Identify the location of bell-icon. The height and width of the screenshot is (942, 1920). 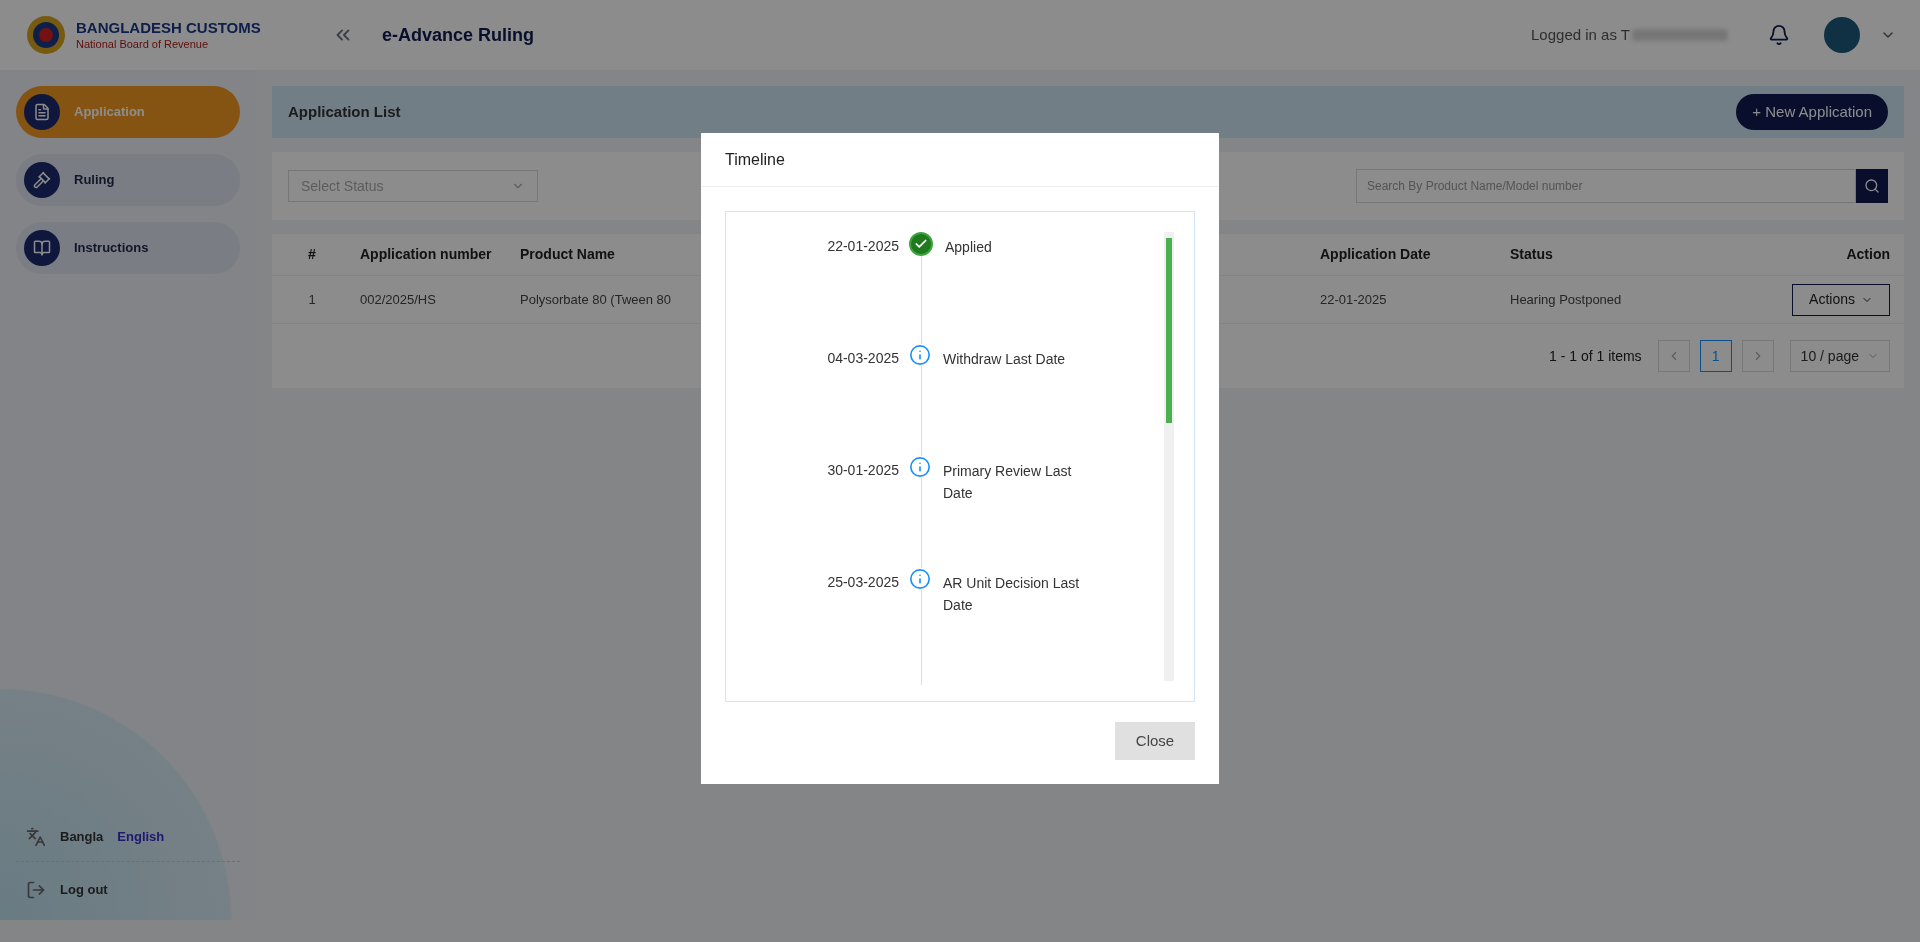
(1779, 35).